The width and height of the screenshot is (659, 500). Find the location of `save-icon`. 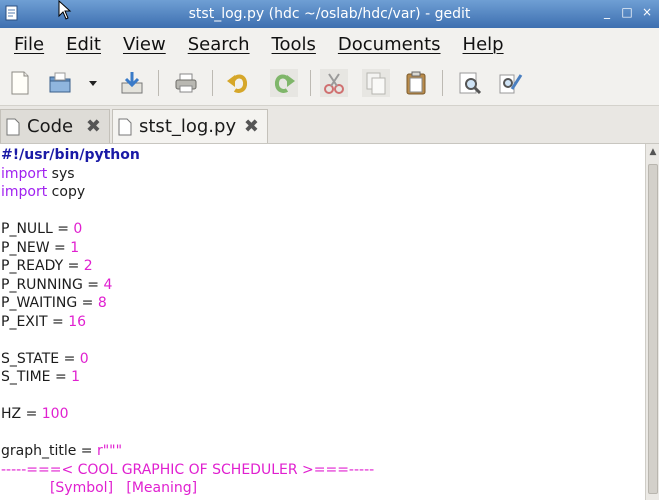

save-icon is located at coordinates (132, 83).